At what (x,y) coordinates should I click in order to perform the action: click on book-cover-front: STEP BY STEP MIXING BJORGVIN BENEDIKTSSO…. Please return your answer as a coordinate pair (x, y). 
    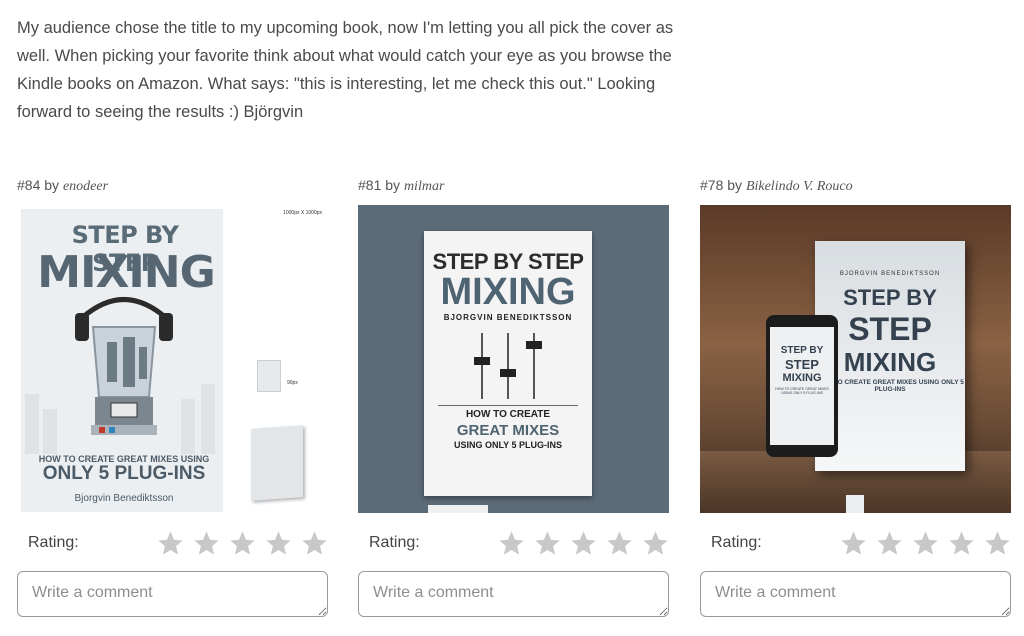
    Looking at the image, I should click on (508, 363).